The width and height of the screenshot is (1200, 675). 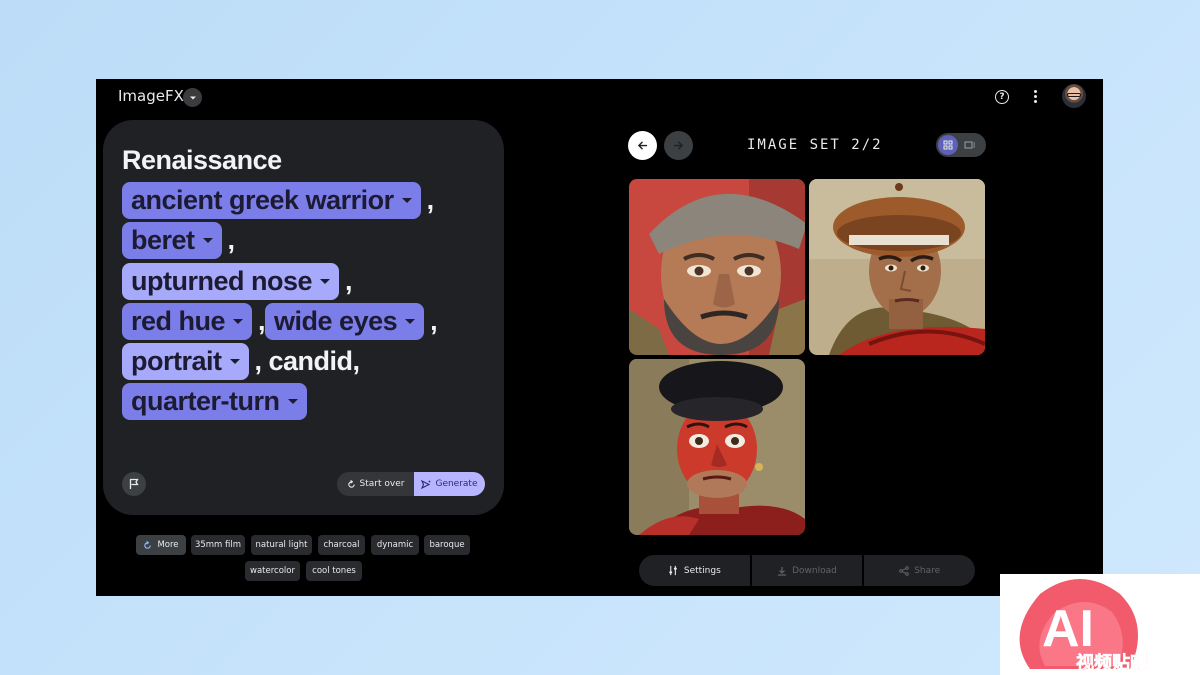 I want to click on suggestion-chip: charcoal, so click(x=341, y=545).